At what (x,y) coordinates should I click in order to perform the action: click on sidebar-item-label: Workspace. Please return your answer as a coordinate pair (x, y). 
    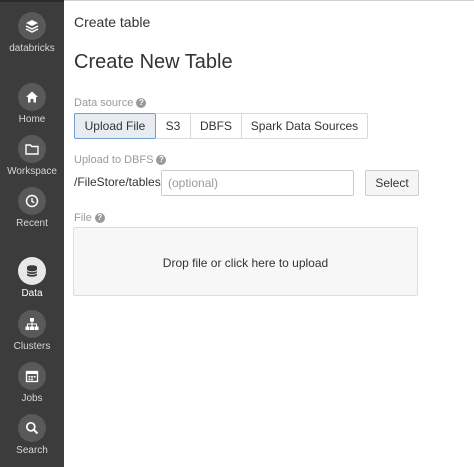
    Looking at the image, I should click on (32, 171).